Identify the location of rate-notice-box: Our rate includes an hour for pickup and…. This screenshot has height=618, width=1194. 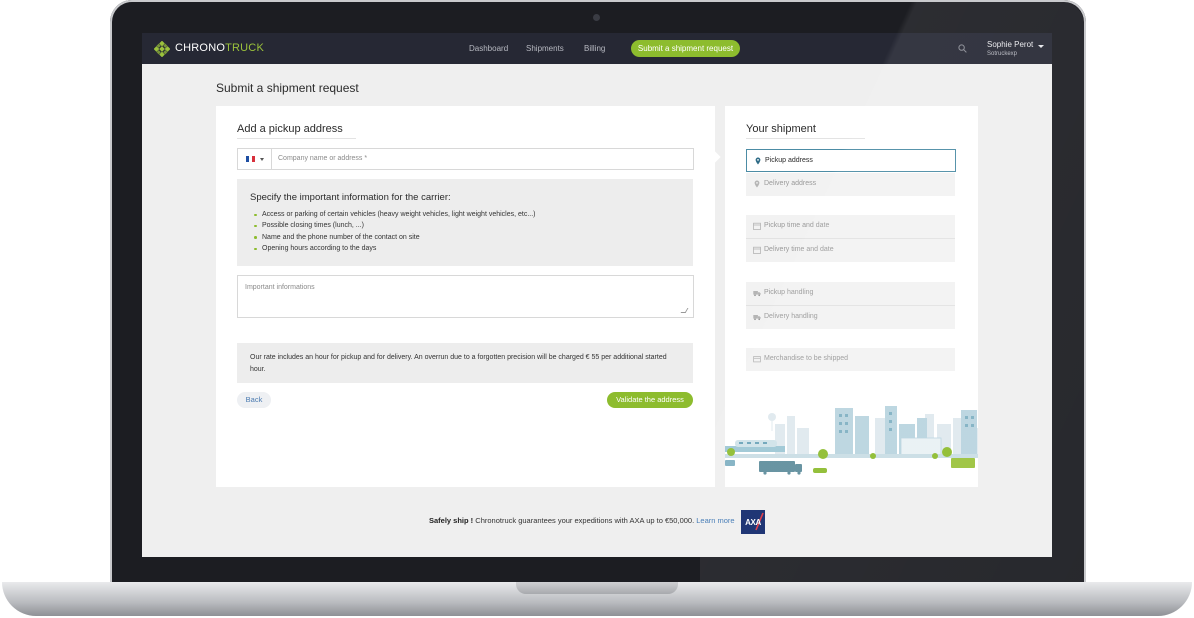
(465, 363).